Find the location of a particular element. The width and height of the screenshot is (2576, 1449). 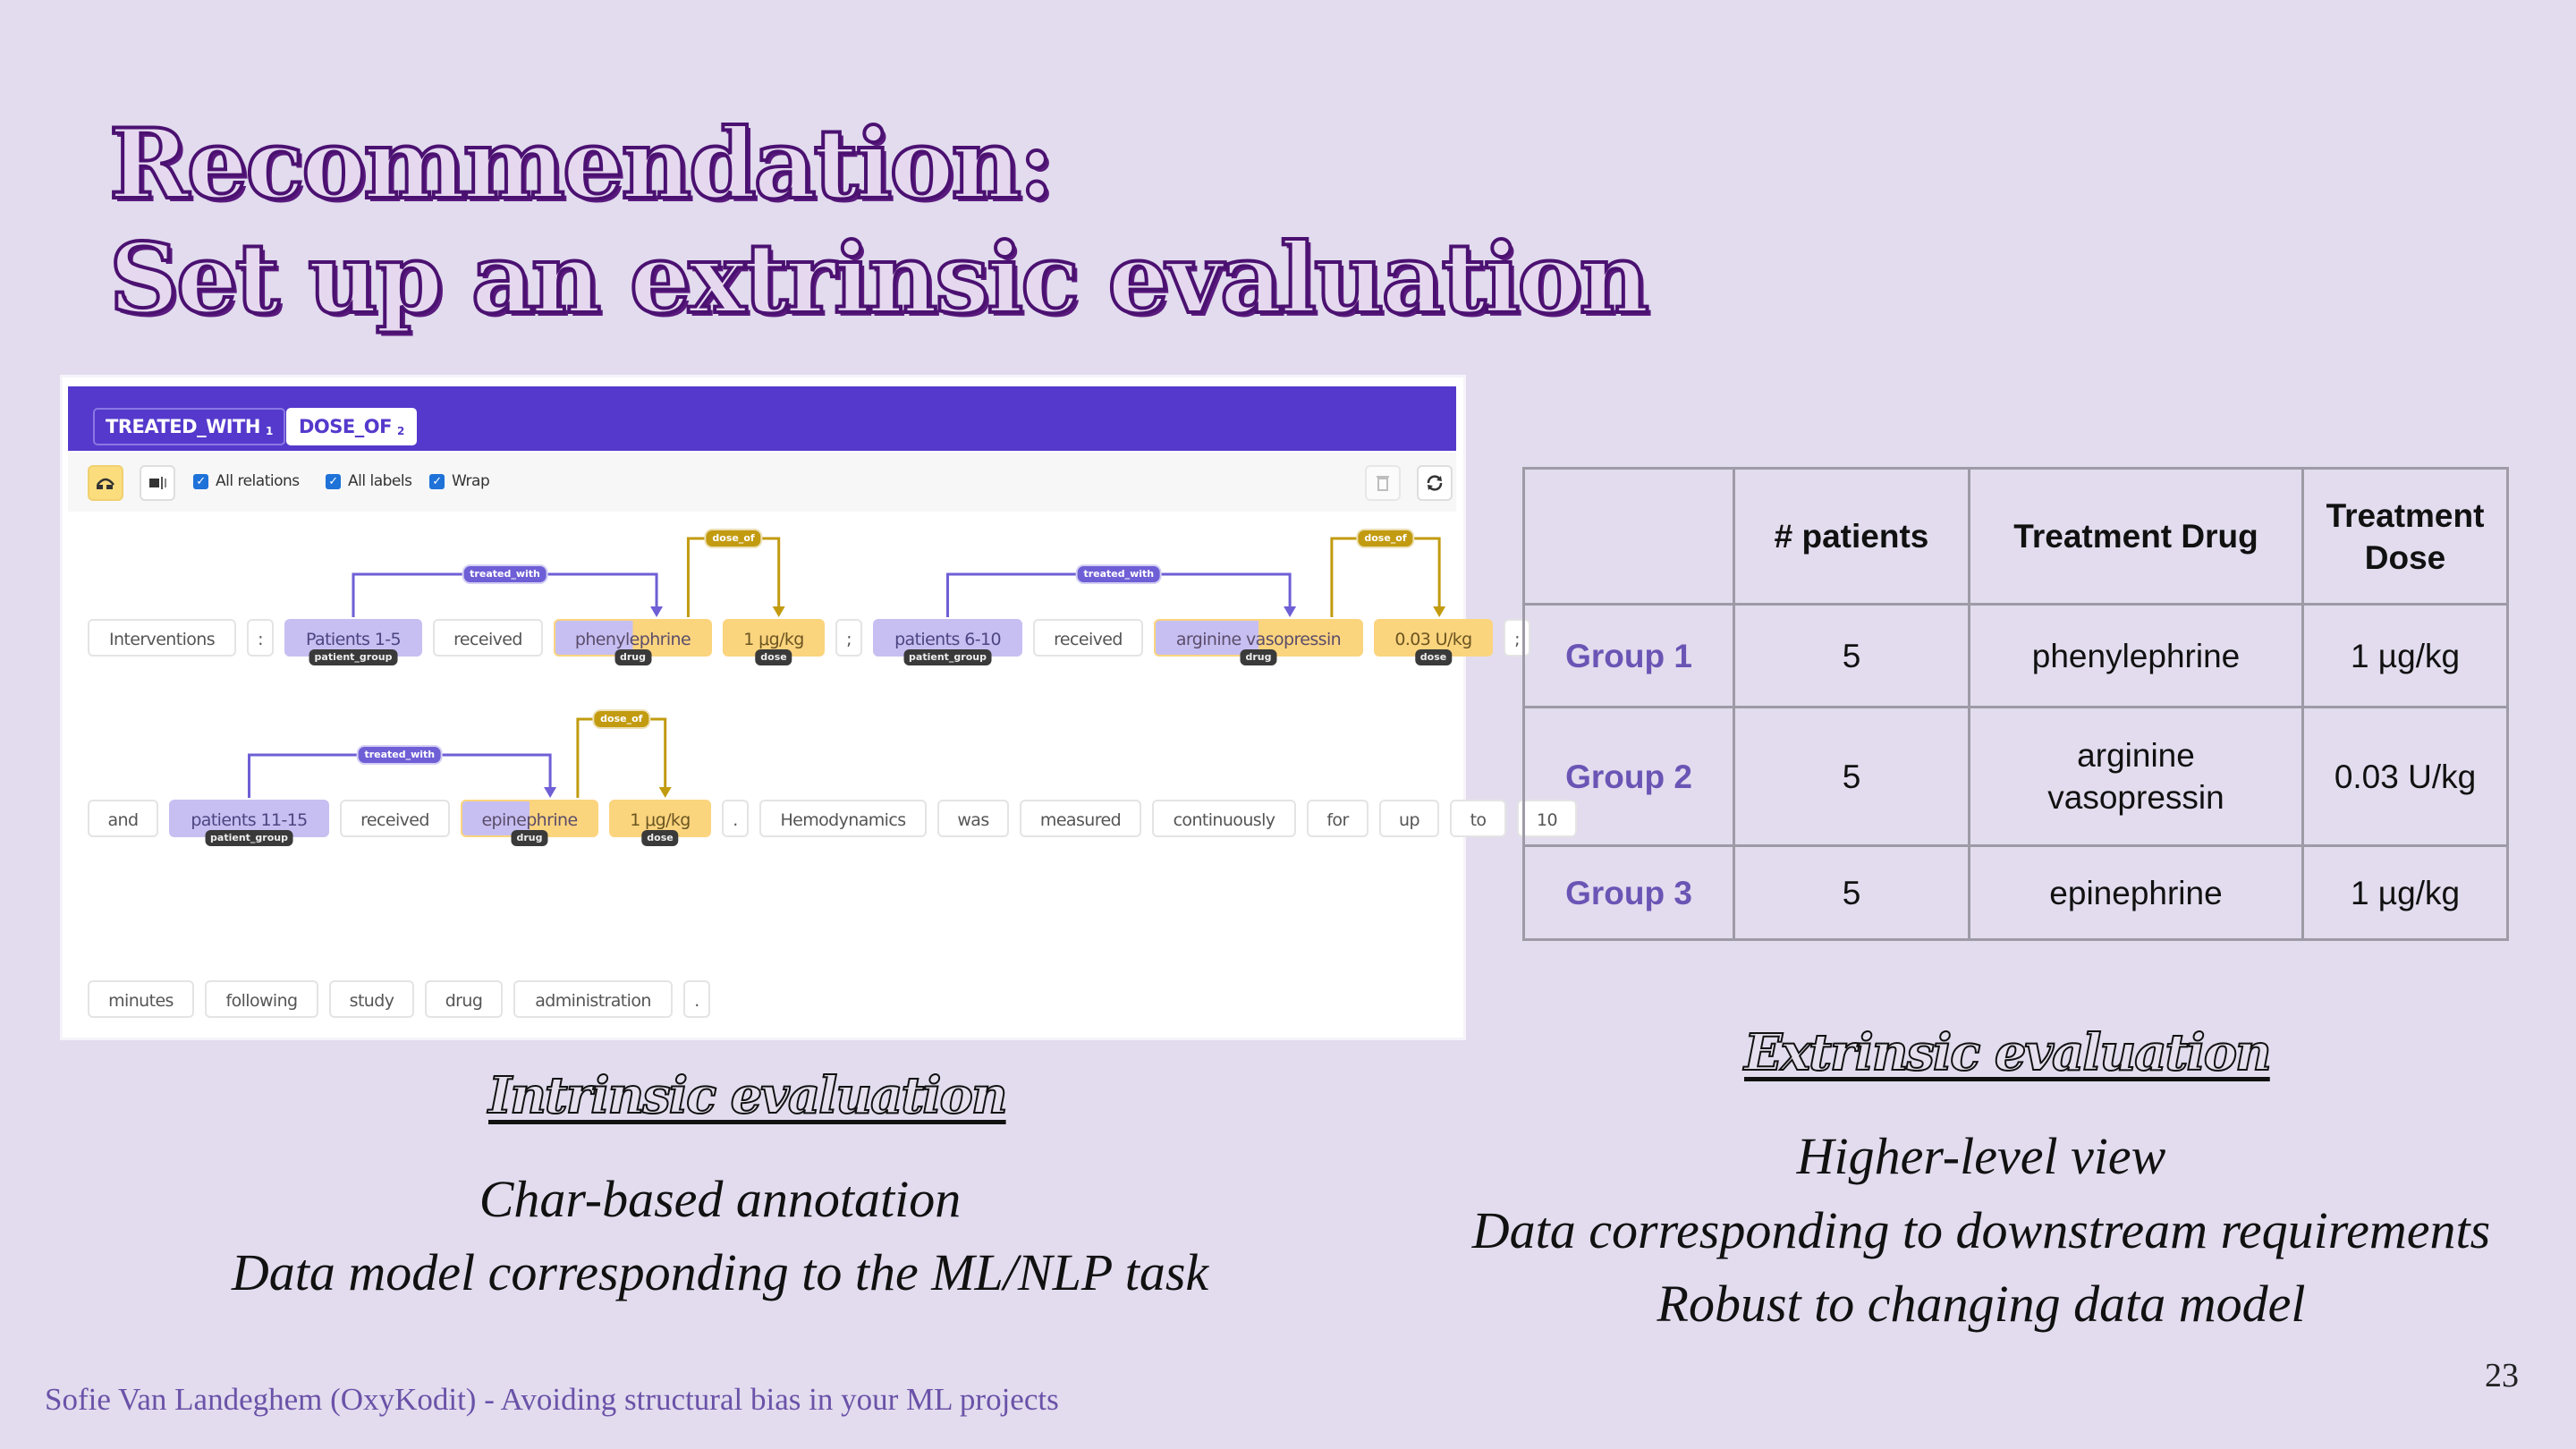

table-row: Group 1 5 phenylephrine 1 µg/kg is located at coordinates (2015, 655).